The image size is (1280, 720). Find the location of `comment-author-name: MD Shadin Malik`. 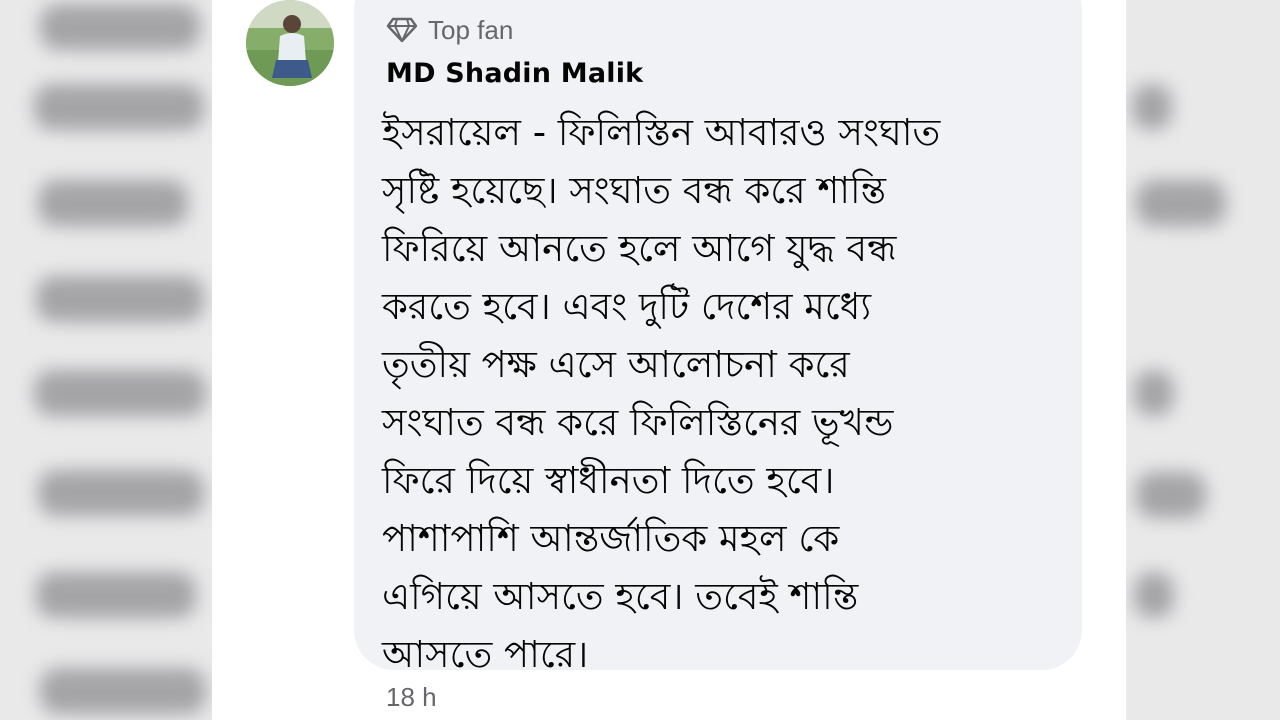

comment-author-name: MD Shadin Malik is located at coordinates (514, 73).